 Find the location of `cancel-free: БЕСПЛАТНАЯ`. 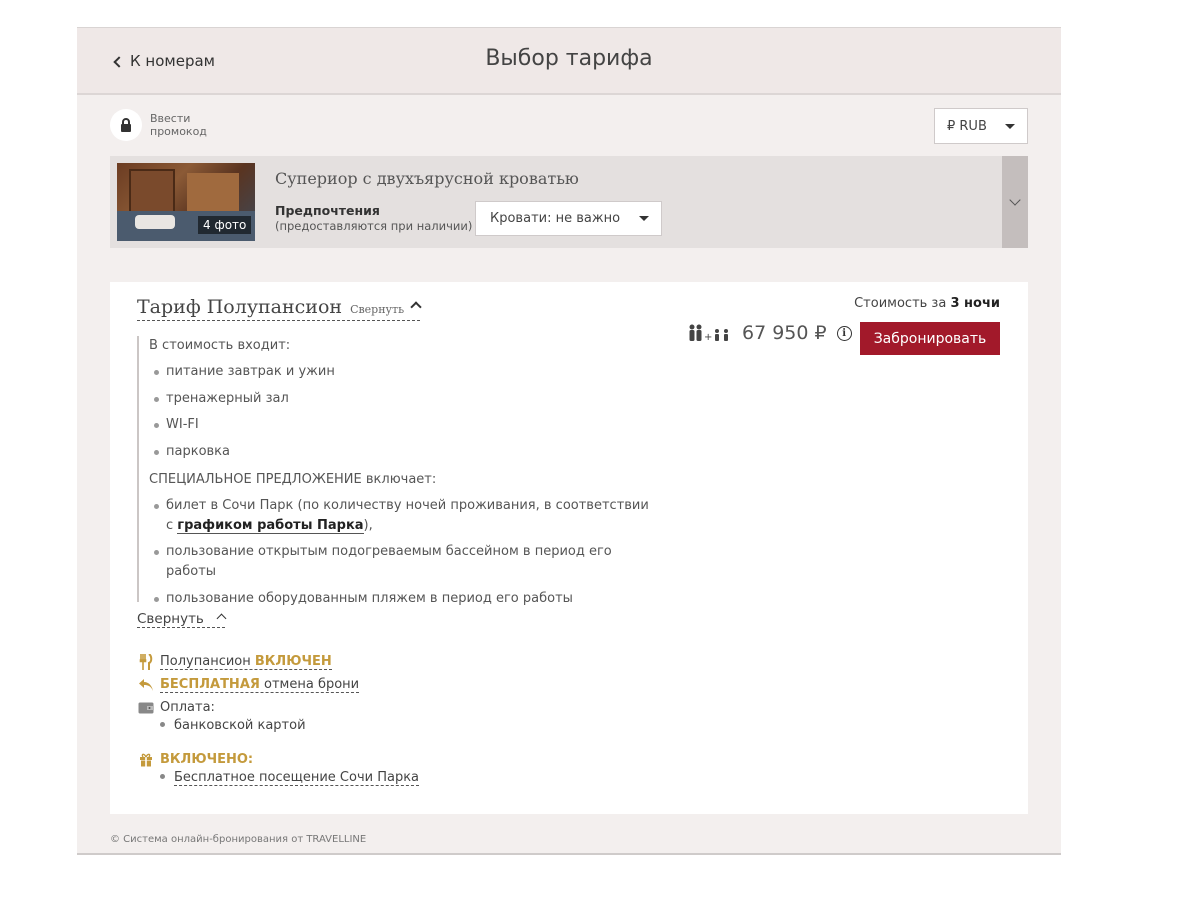

cancel-free: БЕСПЛАТНАЯ is located at coordinates (210, 684).